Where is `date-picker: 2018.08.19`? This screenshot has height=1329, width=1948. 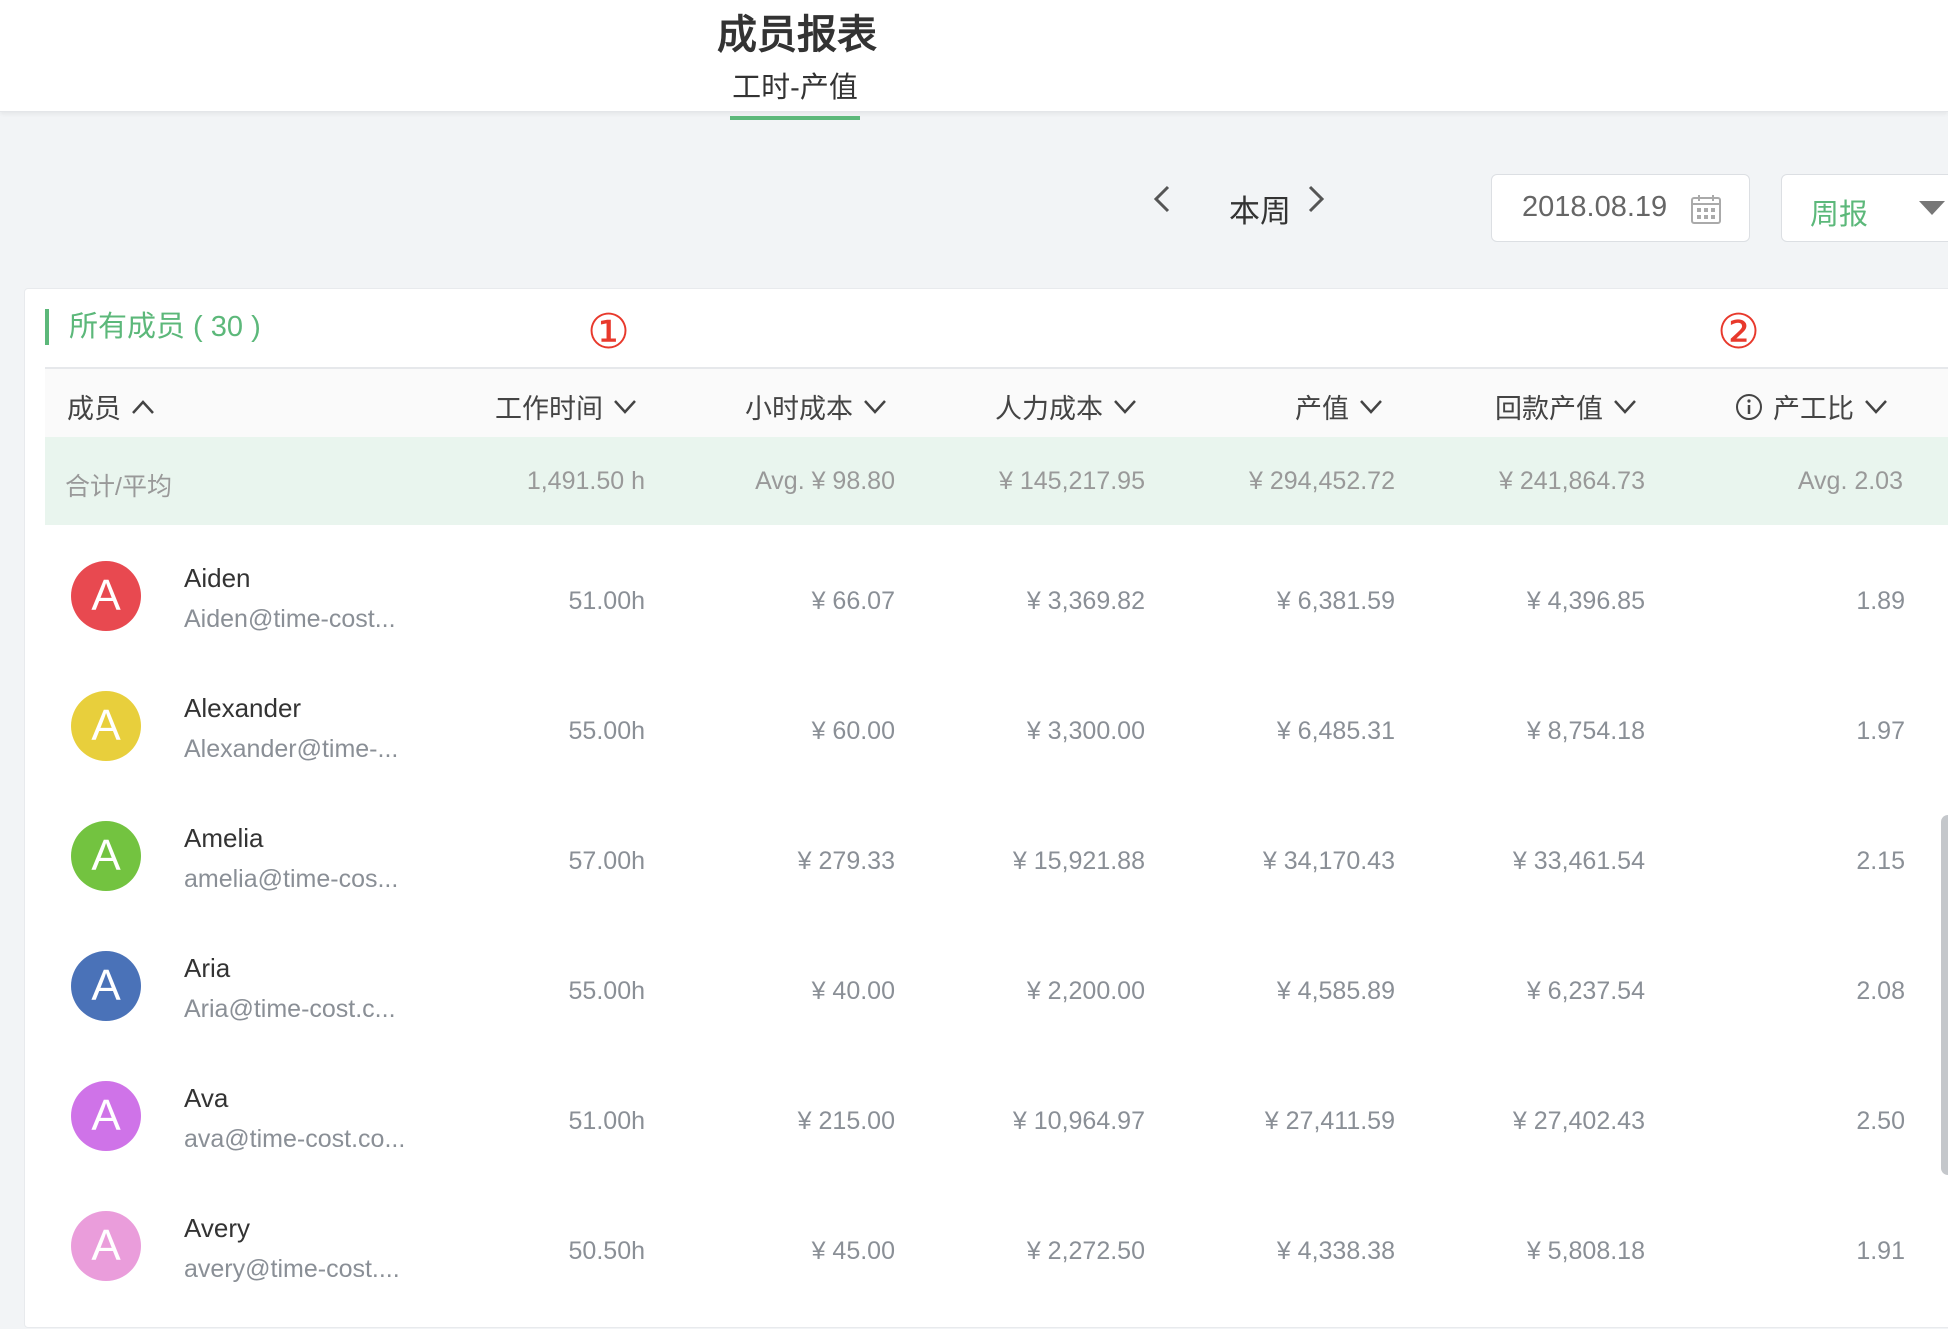
date-picker: 2018.08.19 is located at coordinates (1620, 208).